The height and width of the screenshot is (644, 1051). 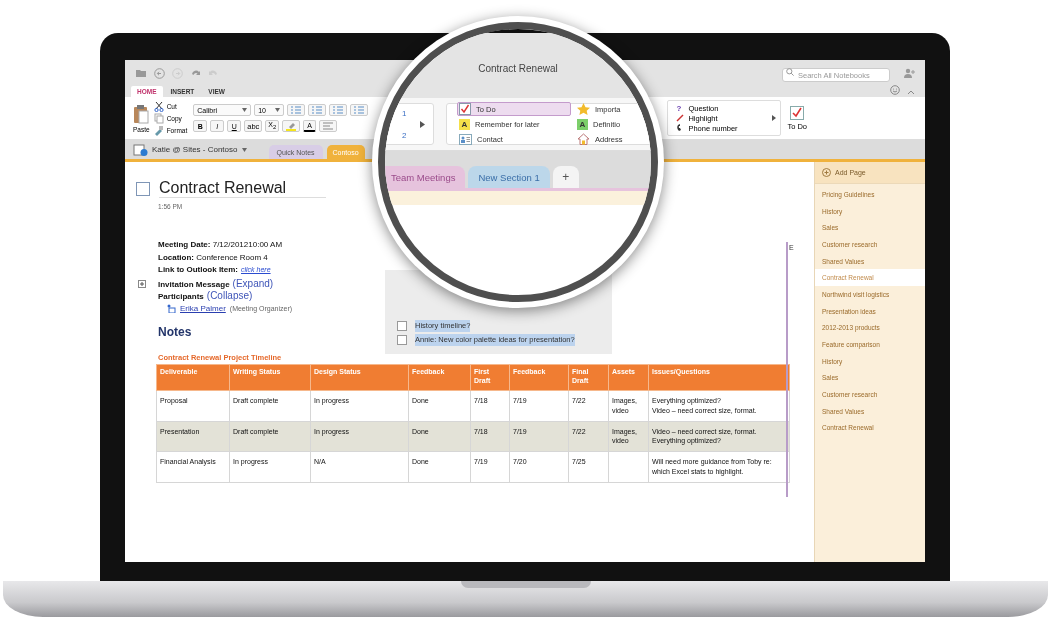 I want to click on folder-icon, so click(x=141, y=73).